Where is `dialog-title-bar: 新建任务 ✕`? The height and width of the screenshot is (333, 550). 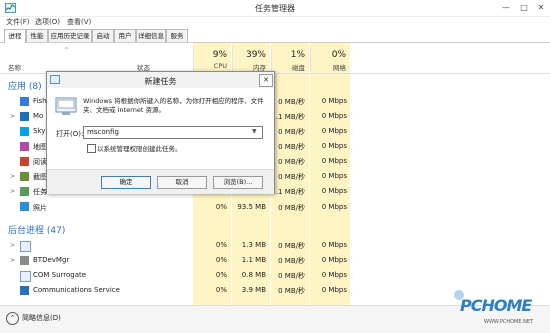 dialog-title-bar: 新建任务 ✕ is located at coordinates (160, 80).